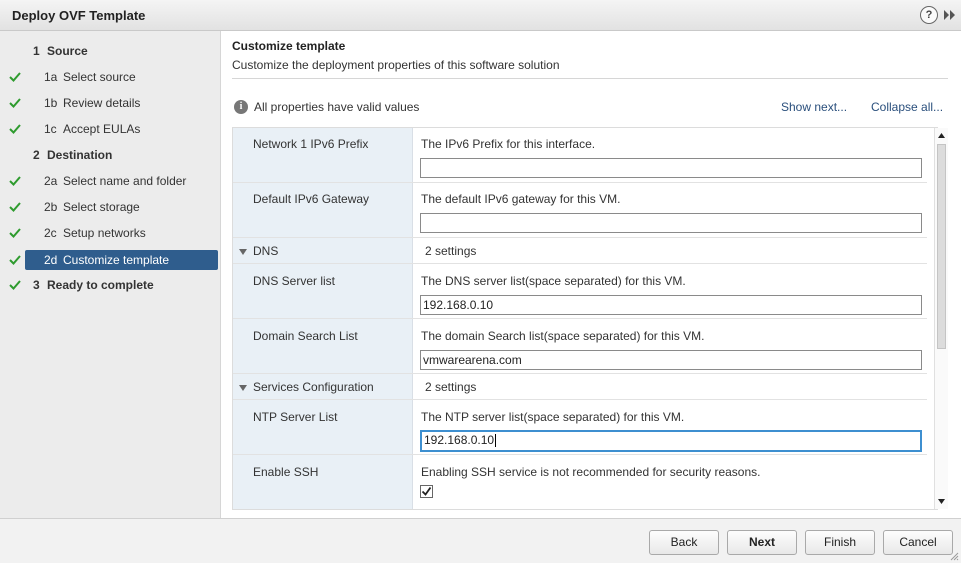 The image size is (961, 563). I want to click on ipv6-gateway-field, so click(671, 223).